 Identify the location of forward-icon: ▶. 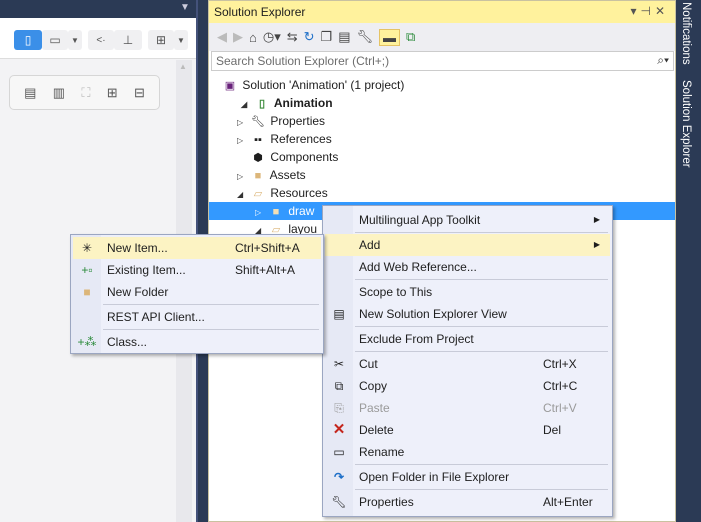
(238, 37).